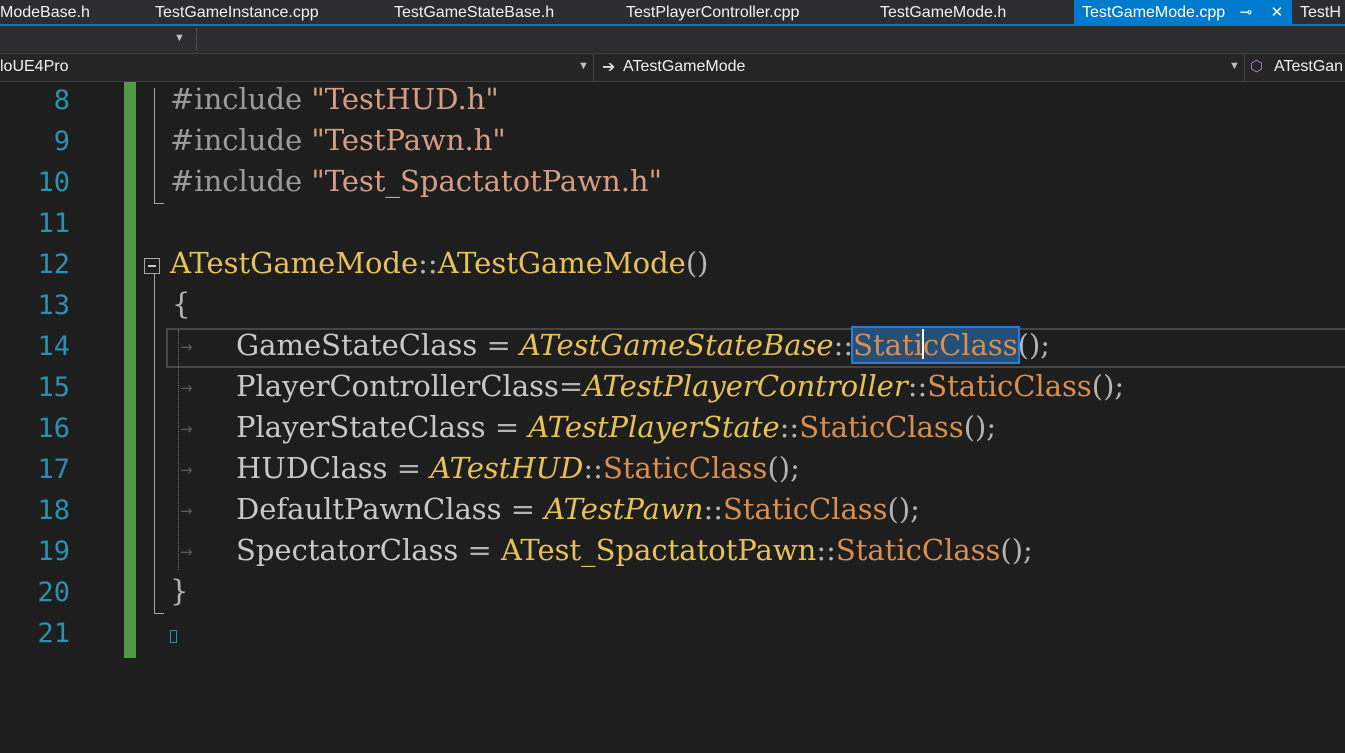 The image size is (1345, 753). I want to click on line-number: 9, so click(61, 141).